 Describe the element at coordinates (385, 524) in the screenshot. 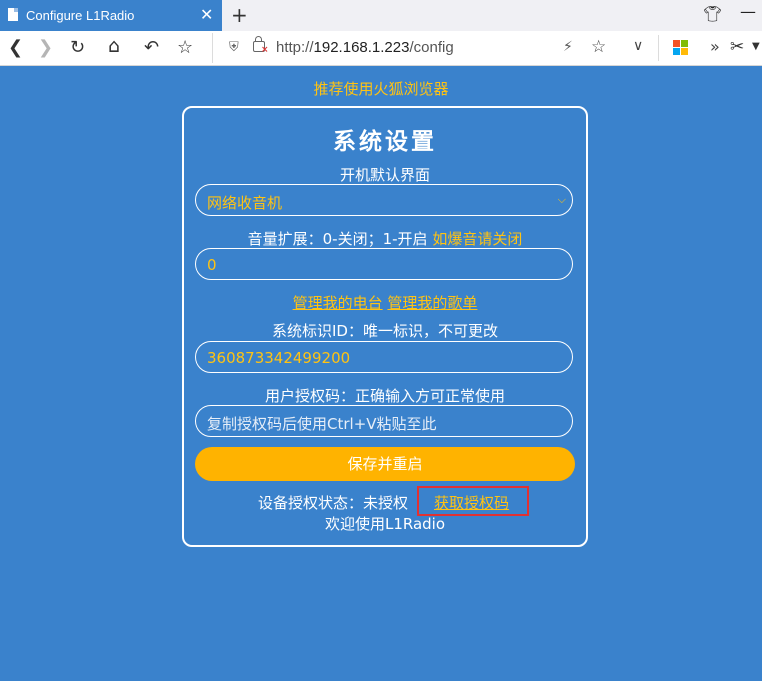

I see `welcome-text: 欢迎使用L1Radio` at that location.